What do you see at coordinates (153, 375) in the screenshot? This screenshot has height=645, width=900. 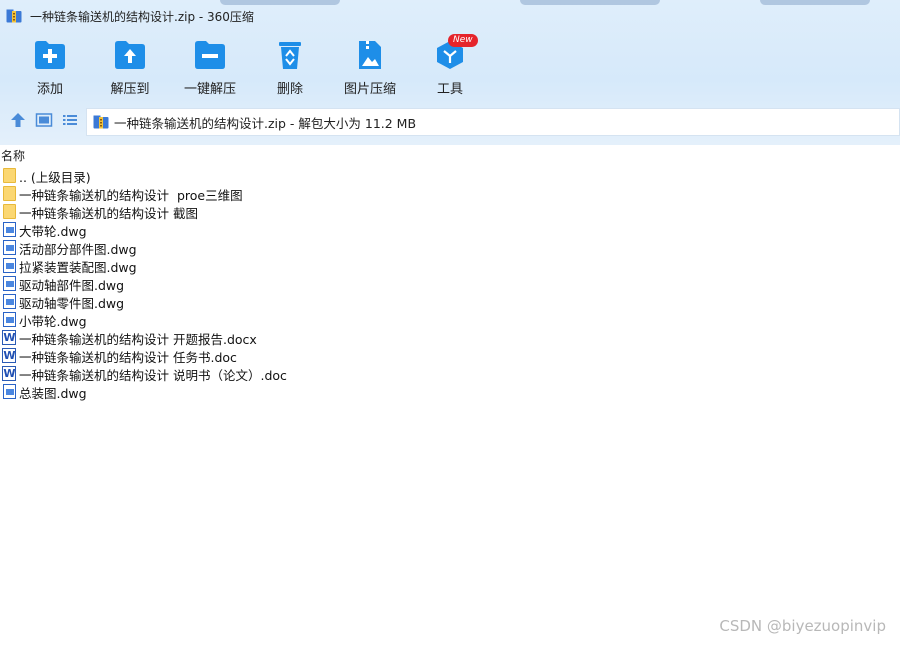 I see `file-name: 一种链条输送机的结构设计 说明书（论文）.doc` at bounding box center [153, 375].